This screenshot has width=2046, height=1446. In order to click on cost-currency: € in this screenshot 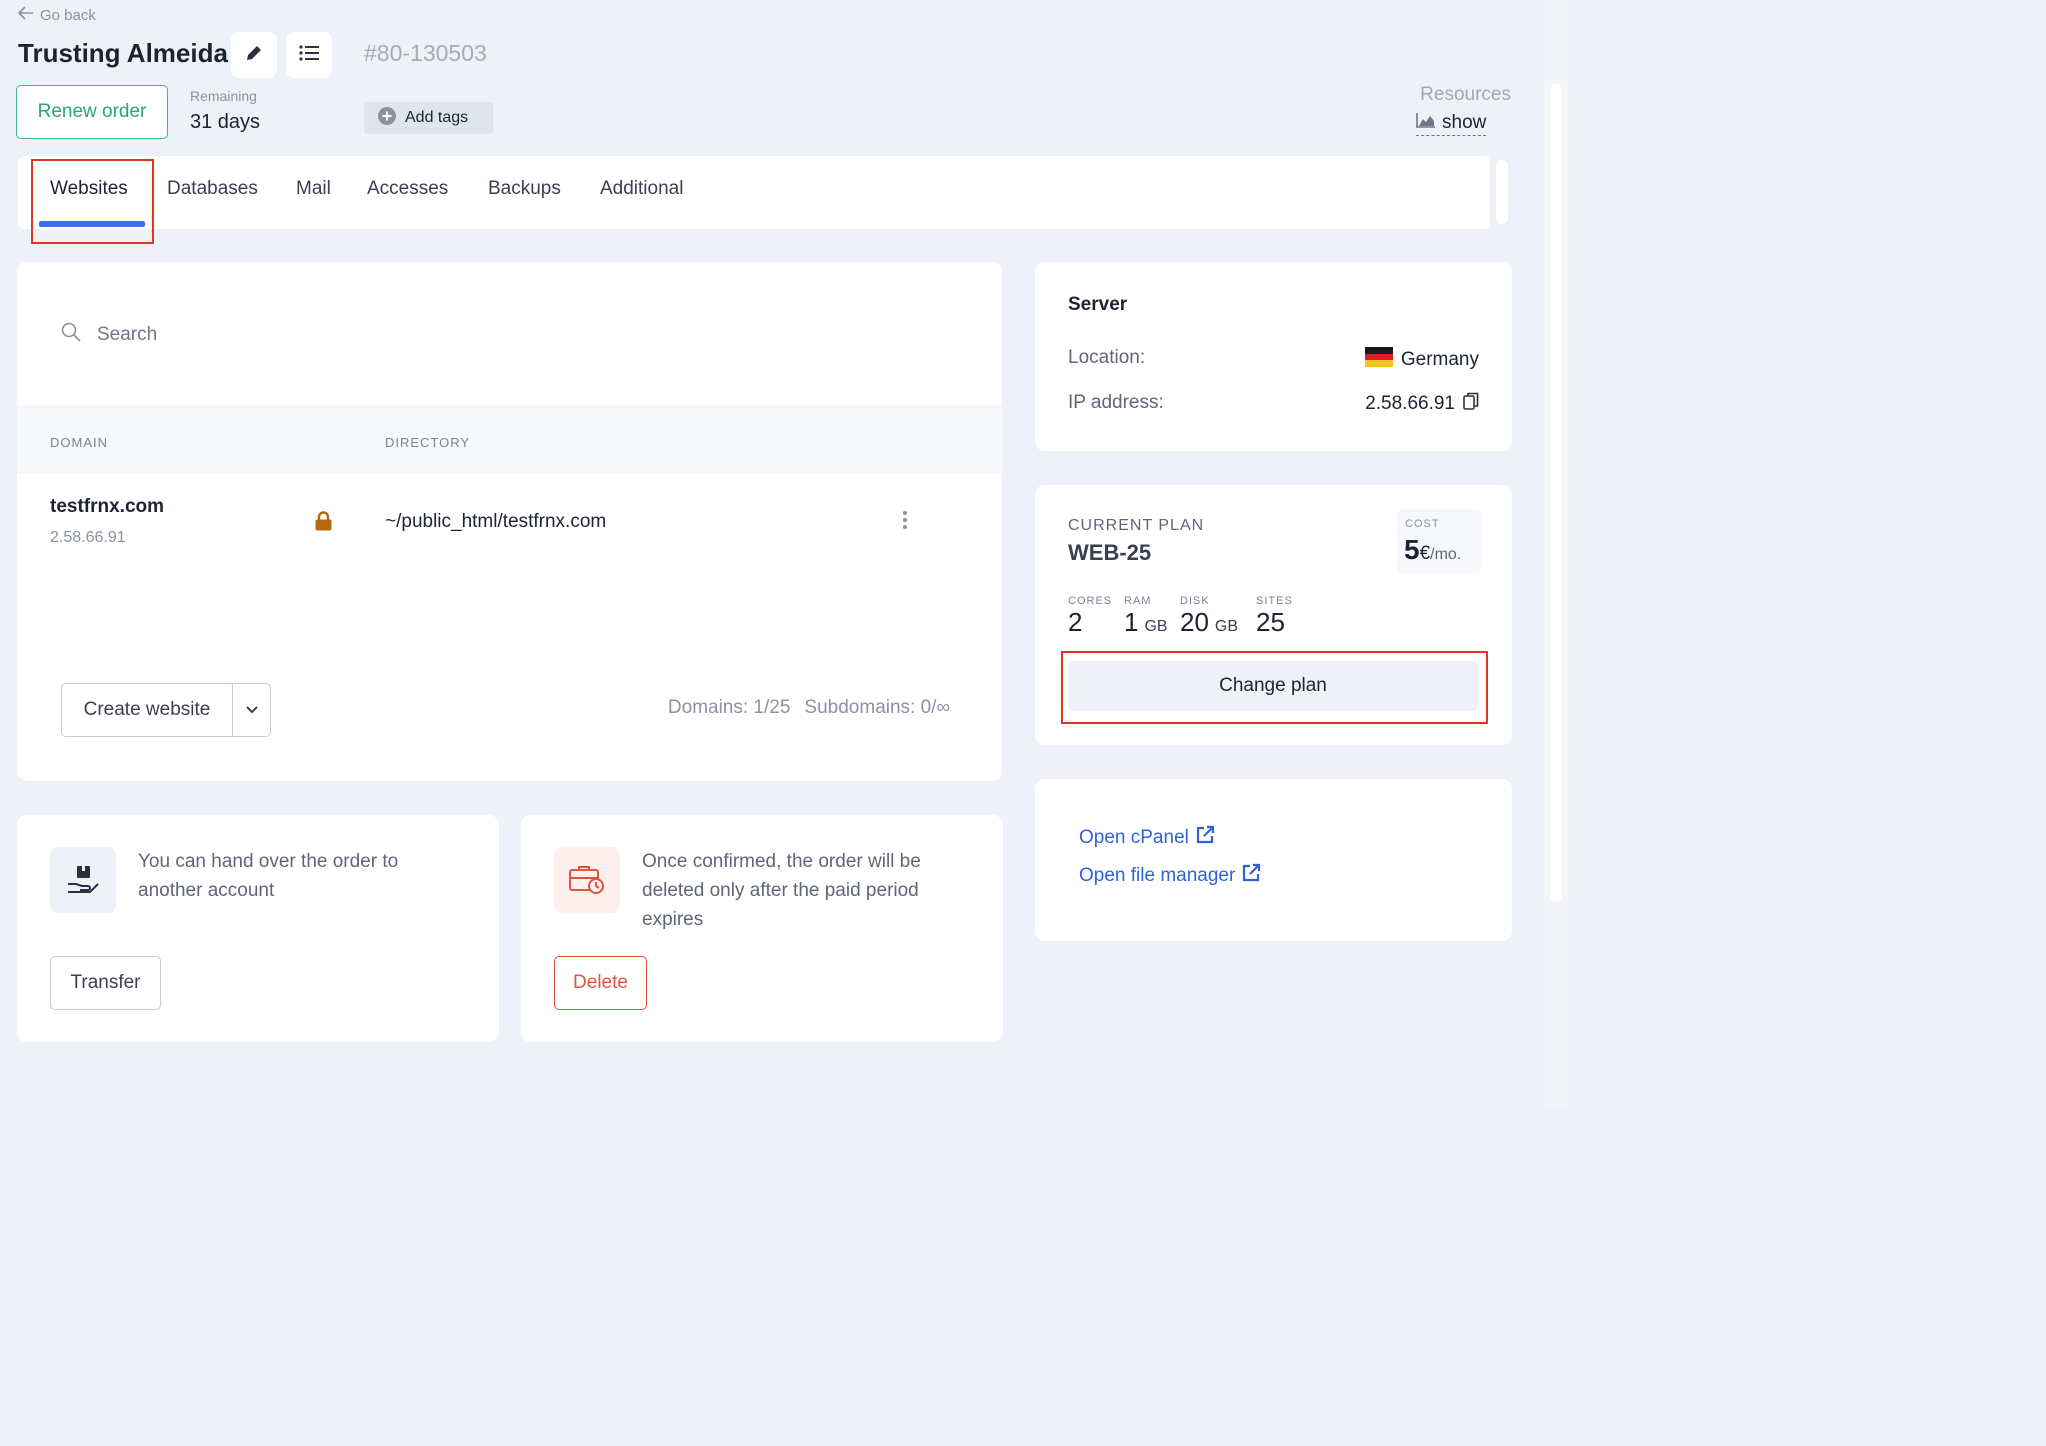, I will do `click(1425, 553)`.